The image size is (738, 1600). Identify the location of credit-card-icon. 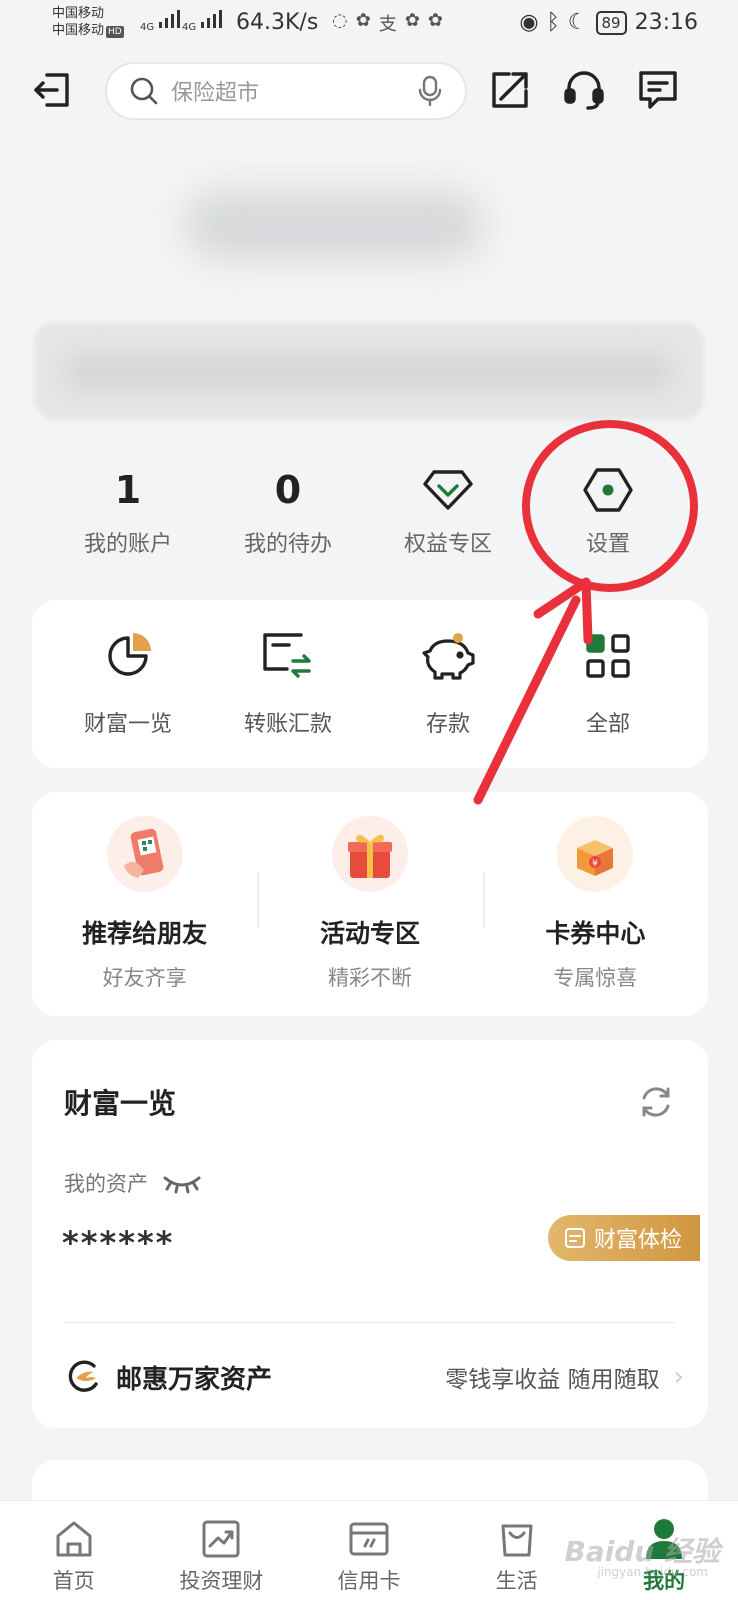
(369, 1539).